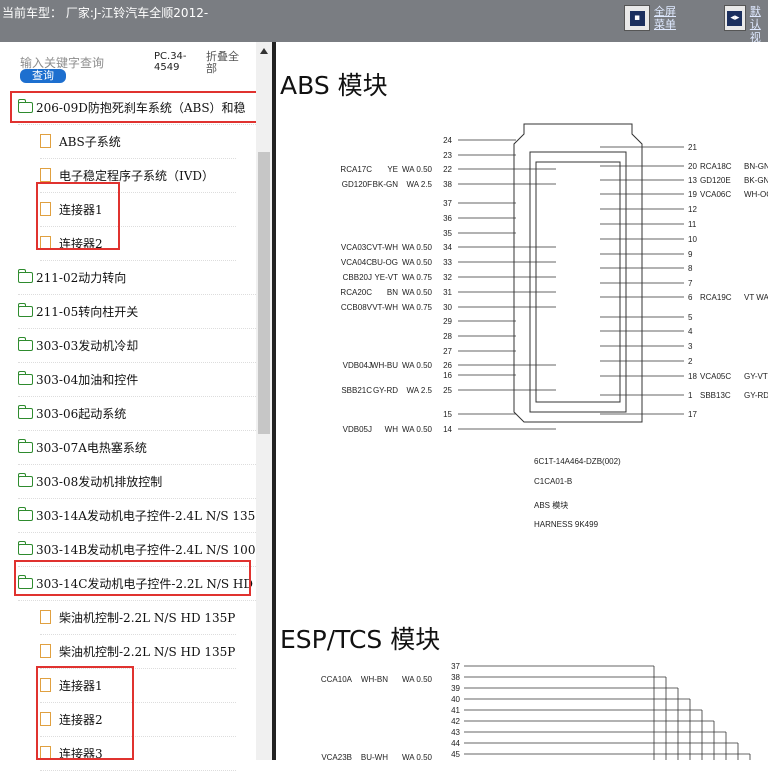 The height and width of the screenshot is (771, 768). What do you see at coordinates (692, 239) in the screenshot?
I see `pin-number-label: 10` at bounding box center [692, 239].